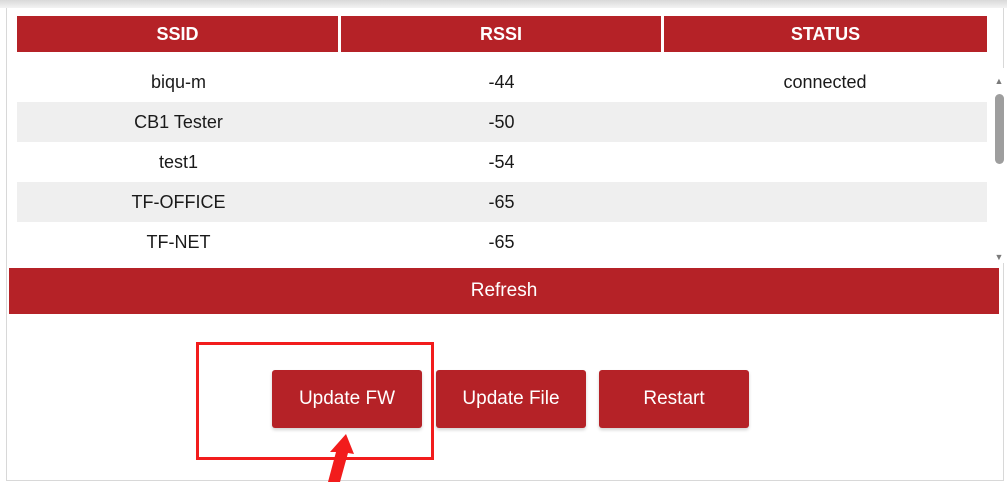  I want to click on rssi-cell: -44, so click(501, 81).